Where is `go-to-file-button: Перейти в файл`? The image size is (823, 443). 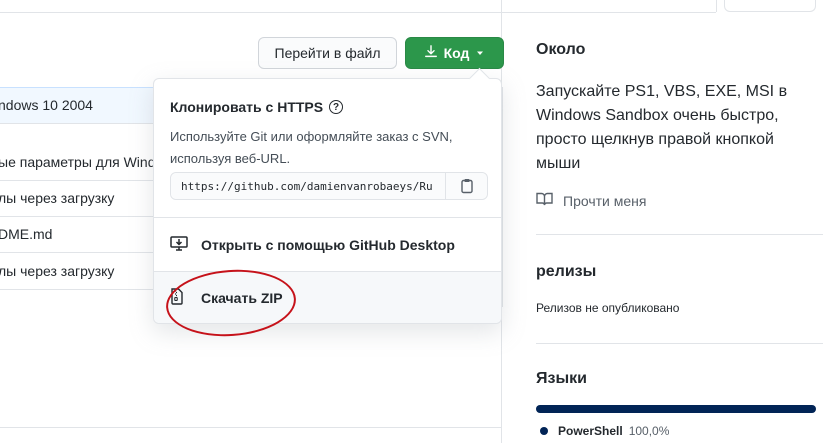
go-to-file-button: Перейти в файл is located at coordinates (327, 53).